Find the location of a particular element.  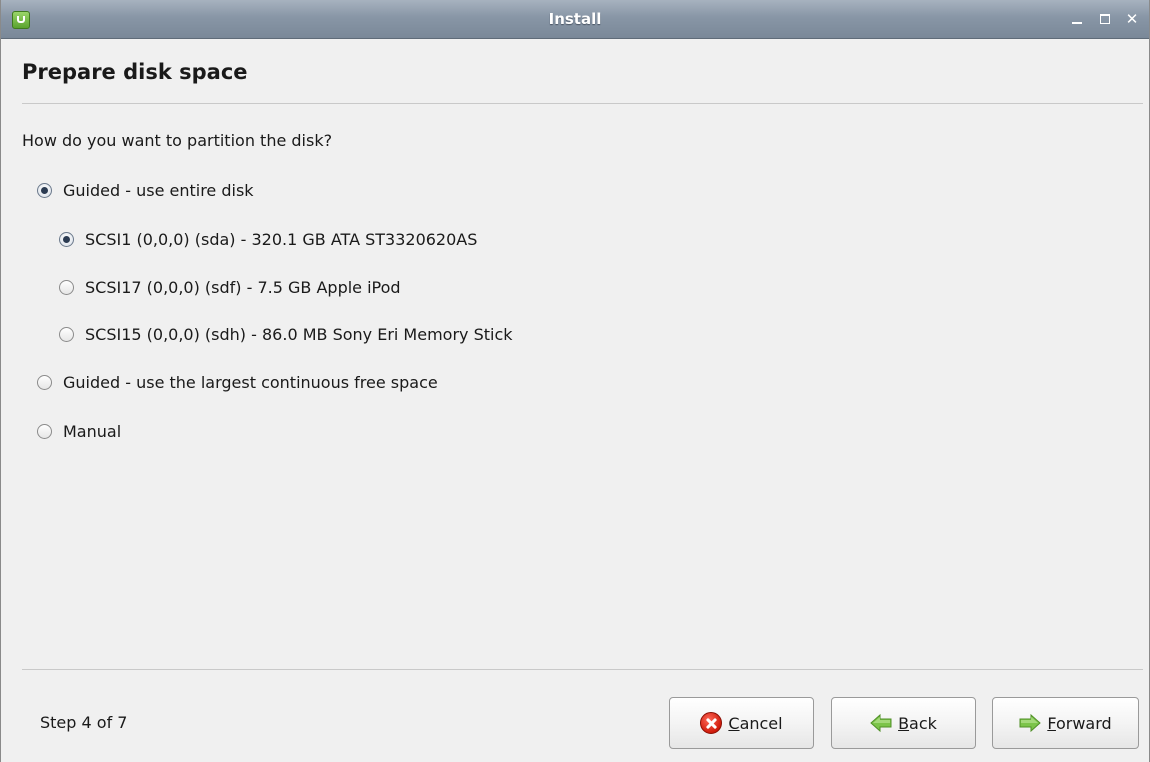

close-button: ✕ is located at coordinates (1132, 19).